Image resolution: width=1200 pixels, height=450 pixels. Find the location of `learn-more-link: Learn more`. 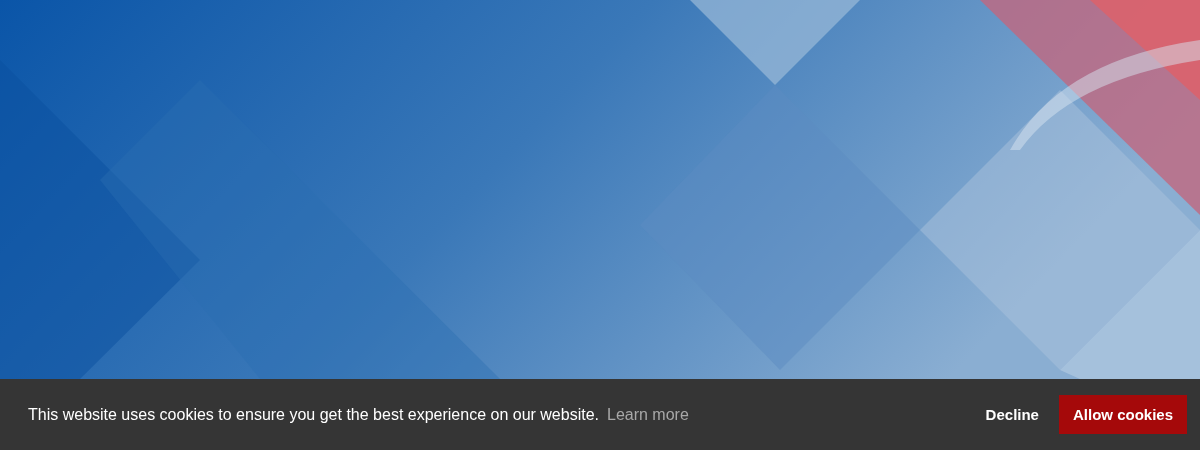

learn-more-link: Learn more is located at coordinates (648, 414).